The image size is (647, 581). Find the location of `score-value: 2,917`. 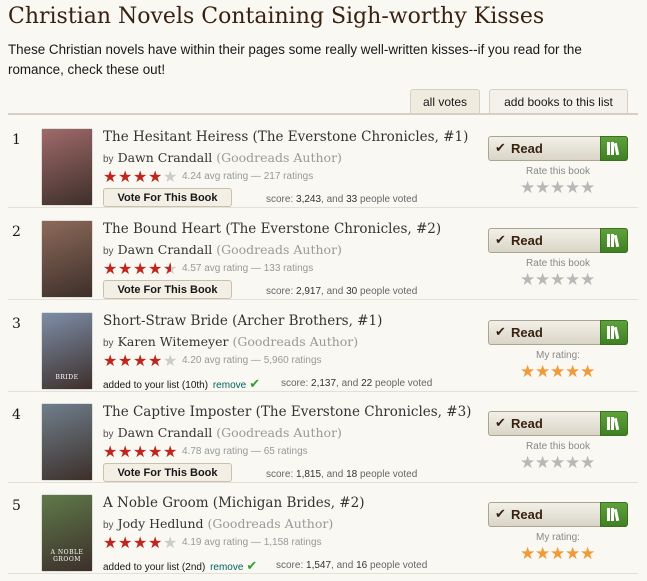

score-value: 2,917 is located at coordinates (308, 291).